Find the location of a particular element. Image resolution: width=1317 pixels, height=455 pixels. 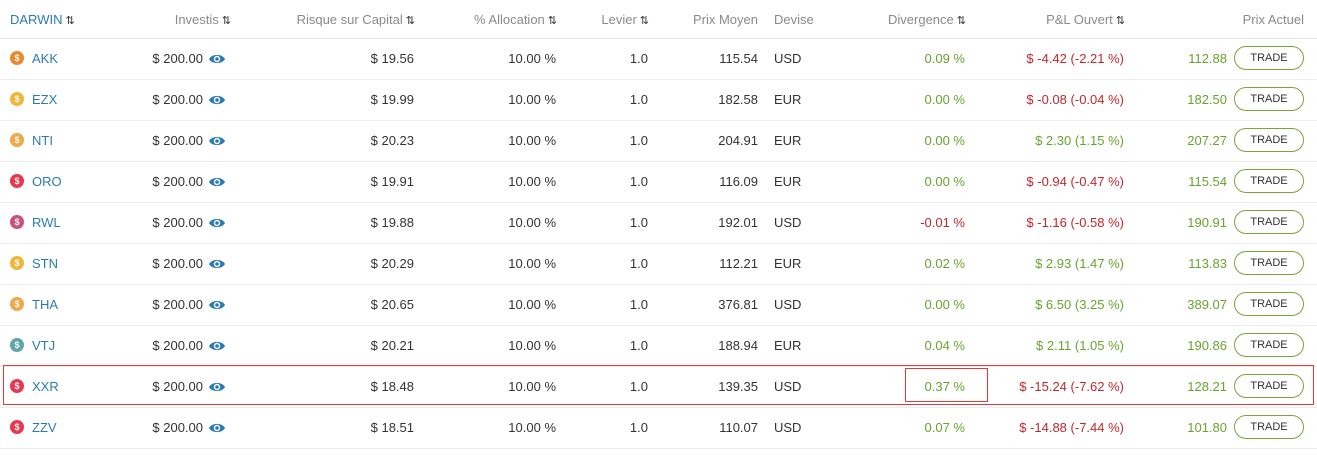

header-investis: Investis ⇅ is located at coordinates (203, 19).